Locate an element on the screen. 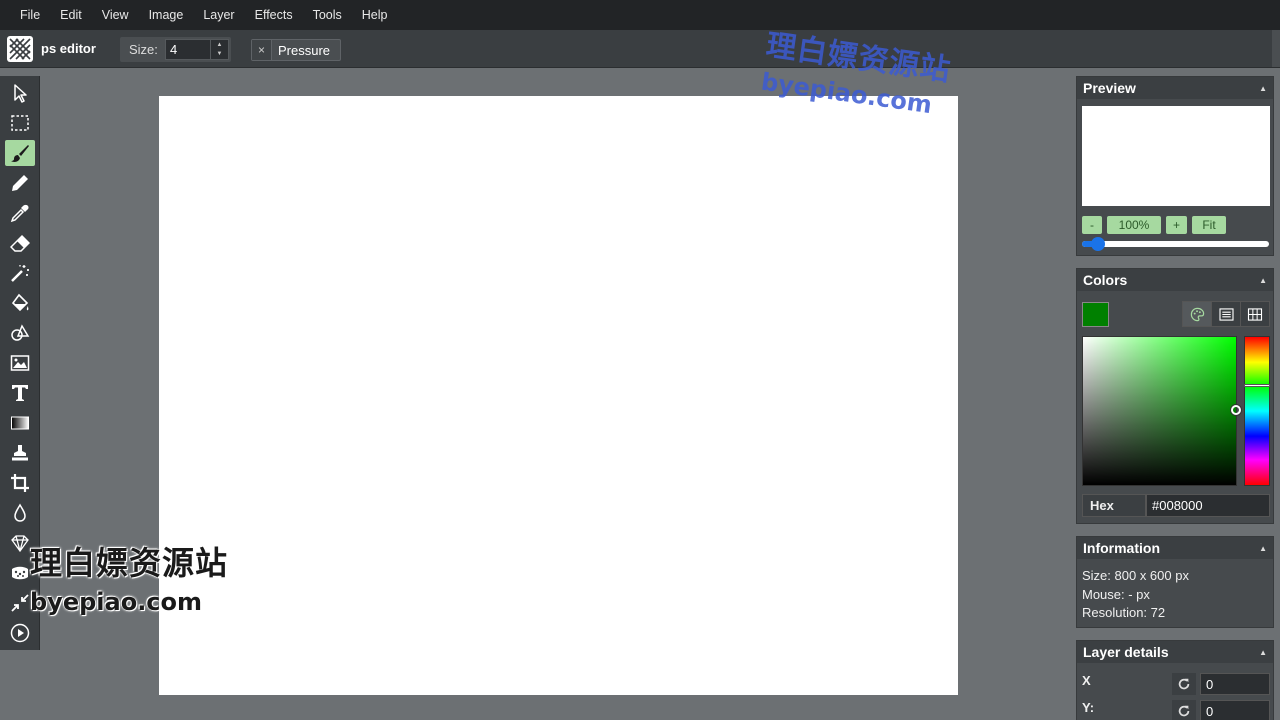 This screenshot has width=1280, height=720. info-resolution: Resolution: 72 is located at coordinates (1124, 612).